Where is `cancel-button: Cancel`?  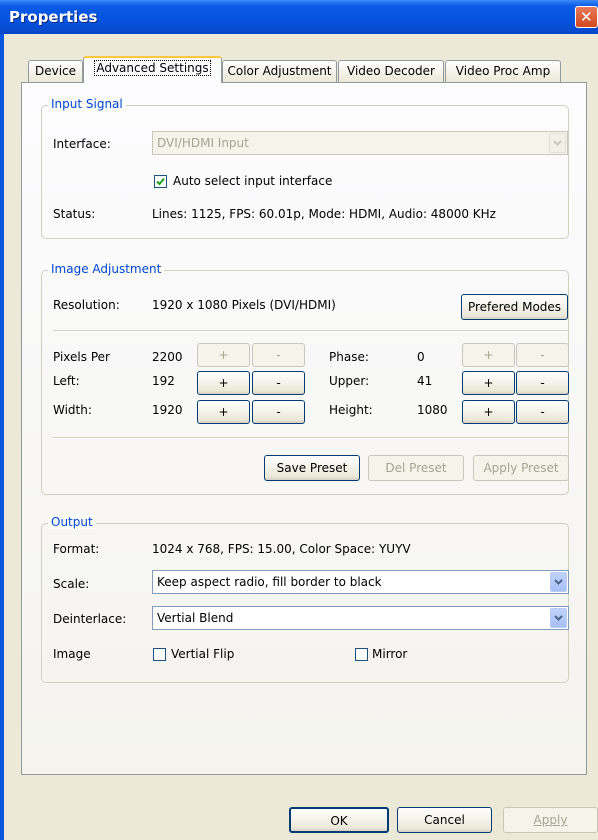 cancel-button: Cancel is located at coordinates (444, 820).